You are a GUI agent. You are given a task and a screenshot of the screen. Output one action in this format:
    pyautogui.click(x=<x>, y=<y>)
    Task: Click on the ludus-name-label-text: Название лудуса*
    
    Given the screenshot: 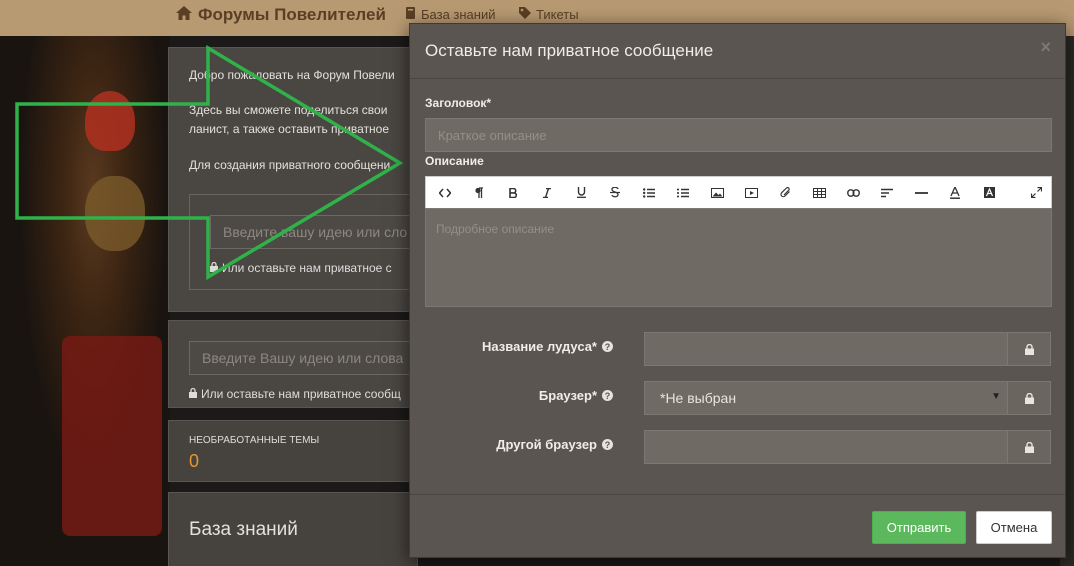 What is the action you would take?
    pyautogui.click(x=539, y=346)
    